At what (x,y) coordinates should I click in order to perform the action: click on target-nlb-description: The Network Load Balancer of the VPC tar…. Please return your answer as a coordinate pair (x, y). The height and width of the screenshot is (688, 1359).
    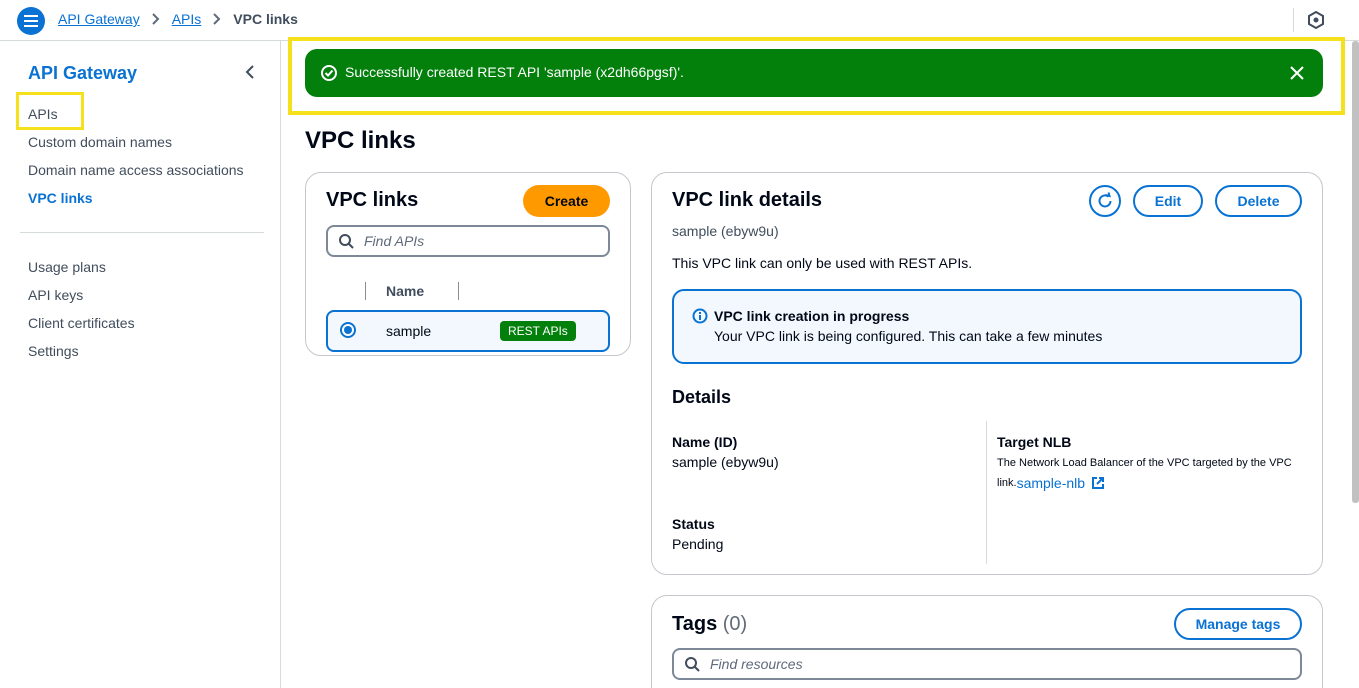
    Looking at the image, I should click on (1144, 463).